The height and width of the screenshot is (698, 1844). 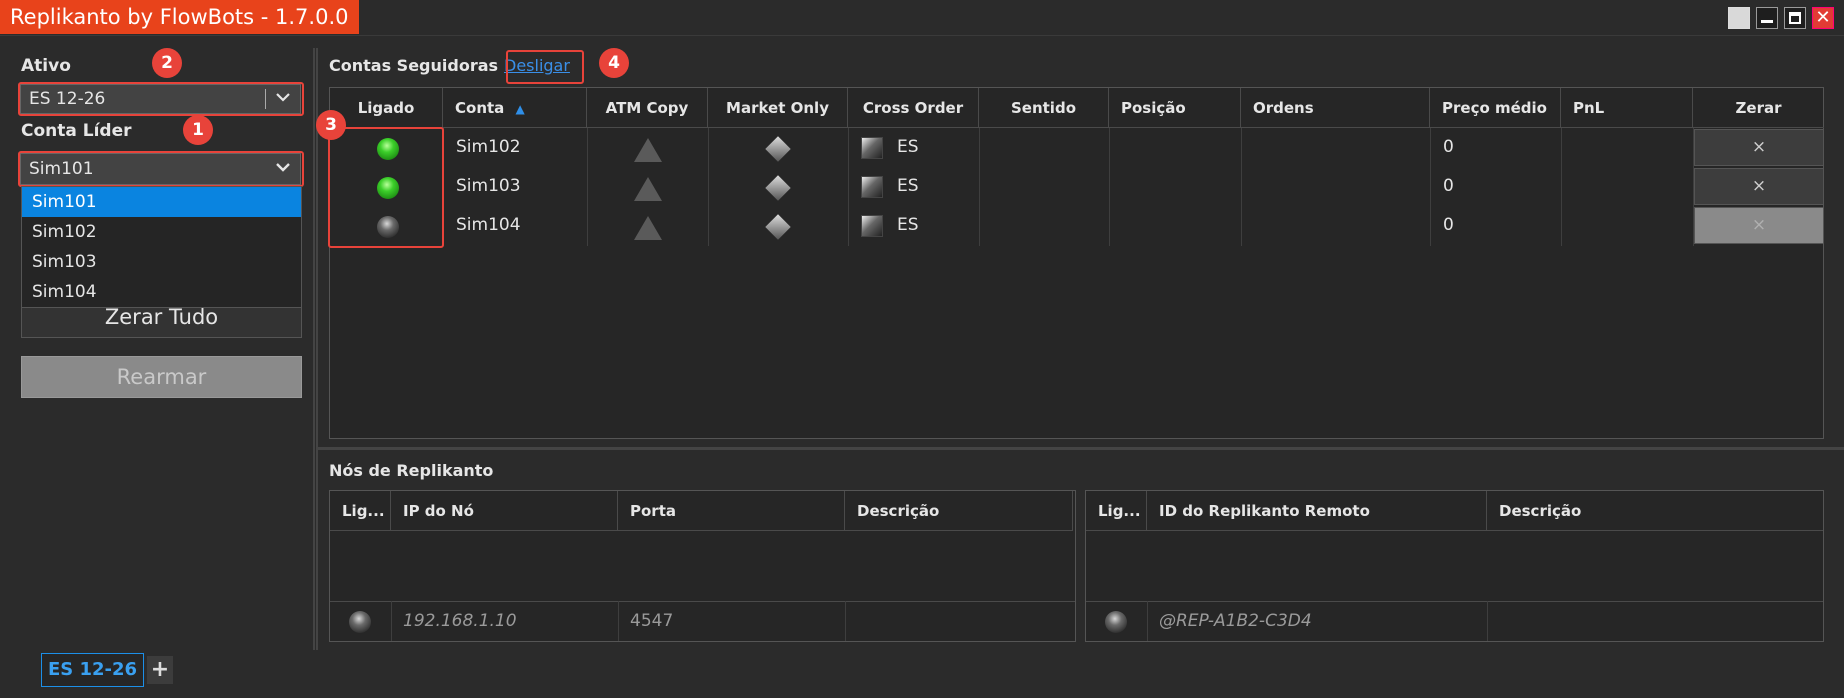 What do you see at coordinates (1175, 108) in the screenshot?
I see `col-header-posicao: Posição` at bounding box center [1175, 108].